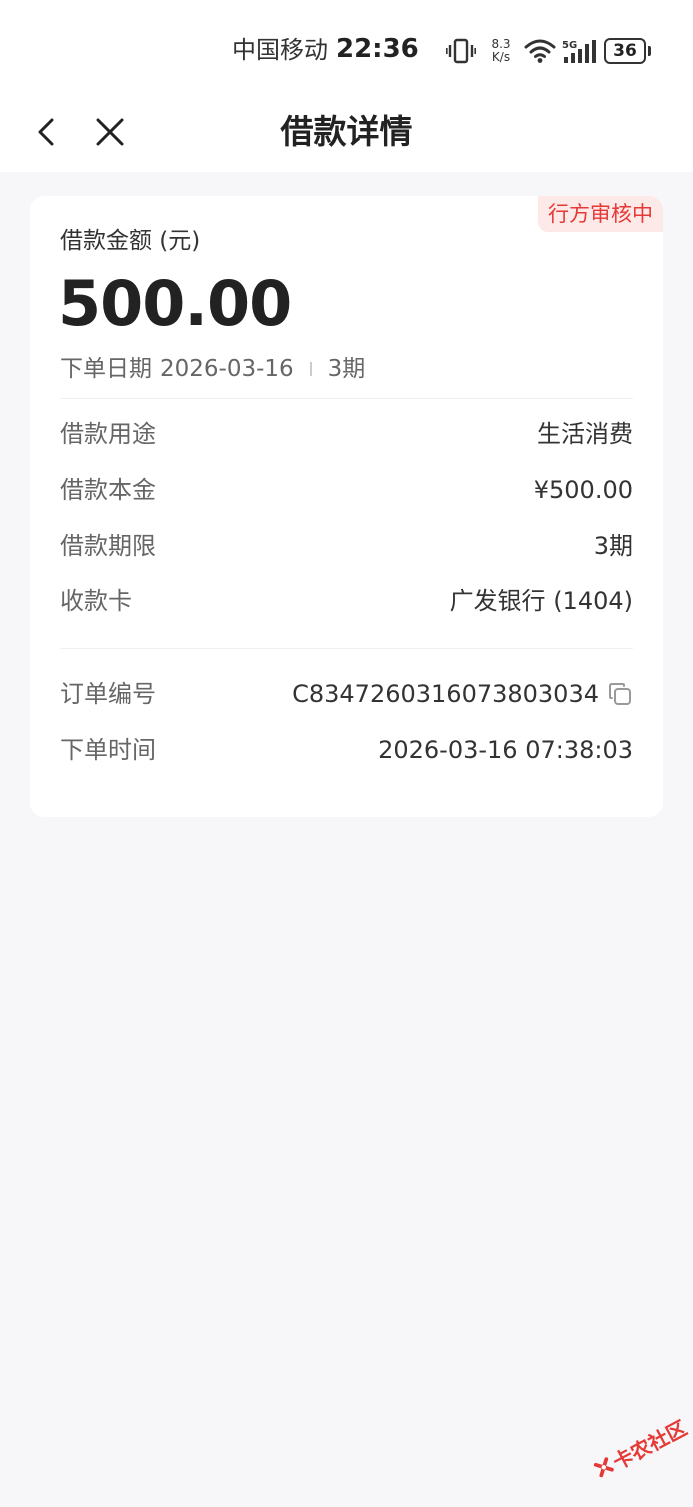 This screenshot has width=693, height=1507. I want to click on signal-5g-icon: 5G, so click(579, 51).